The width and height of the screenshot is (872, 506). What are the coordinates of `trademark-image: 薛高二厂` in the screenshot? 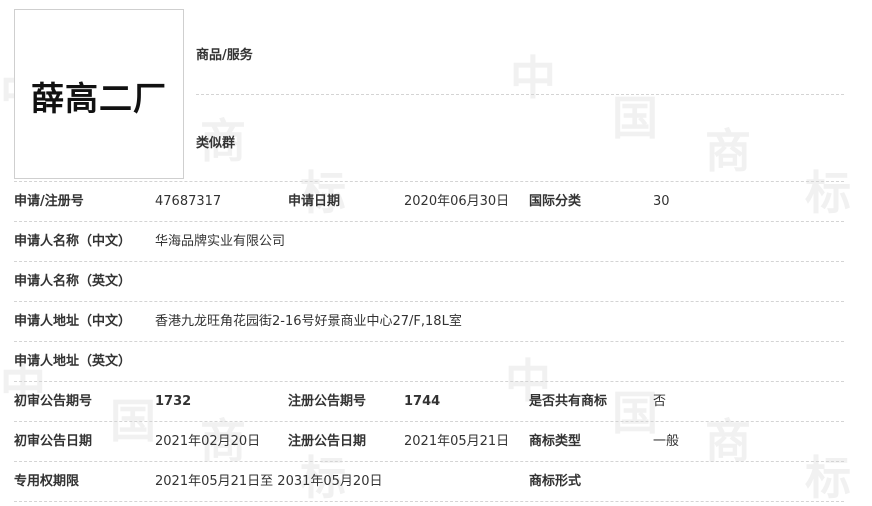 It's located at (99, 94).